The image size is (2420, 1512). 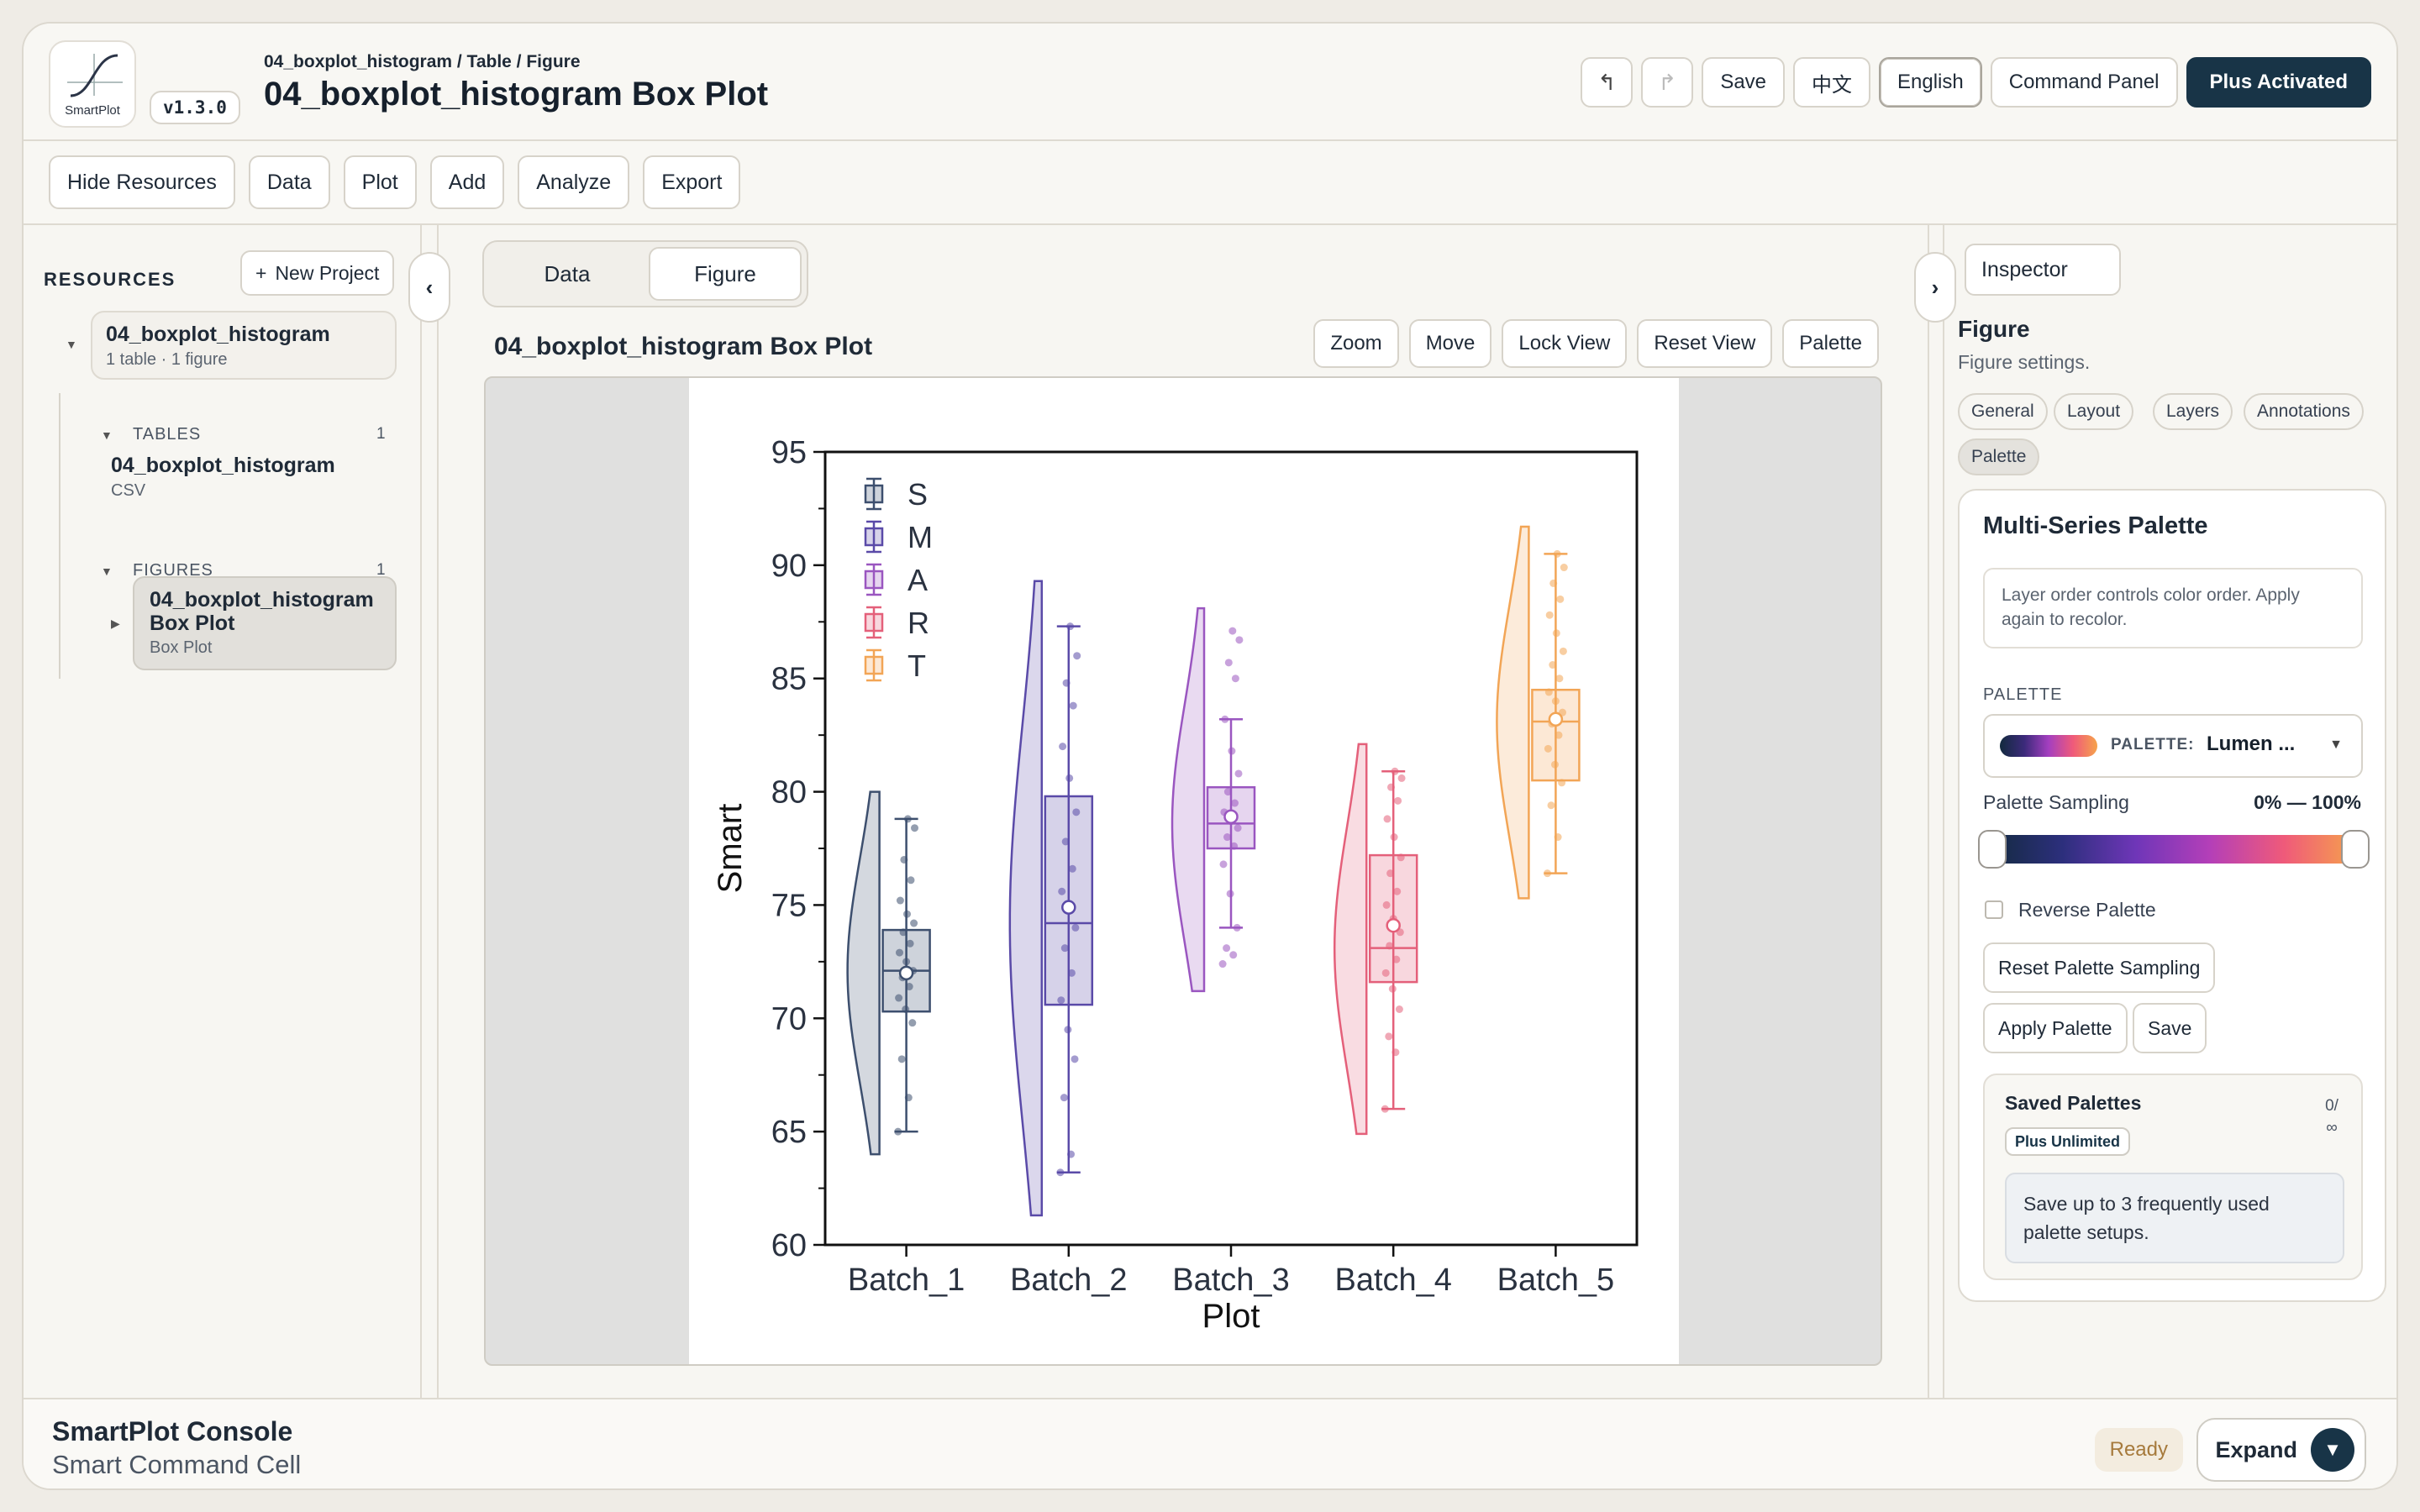 What do you see at coordinates (116, 624) in the screenshot?
I see `figure-expand-icon: ▶` at bounding box center [116, 624].